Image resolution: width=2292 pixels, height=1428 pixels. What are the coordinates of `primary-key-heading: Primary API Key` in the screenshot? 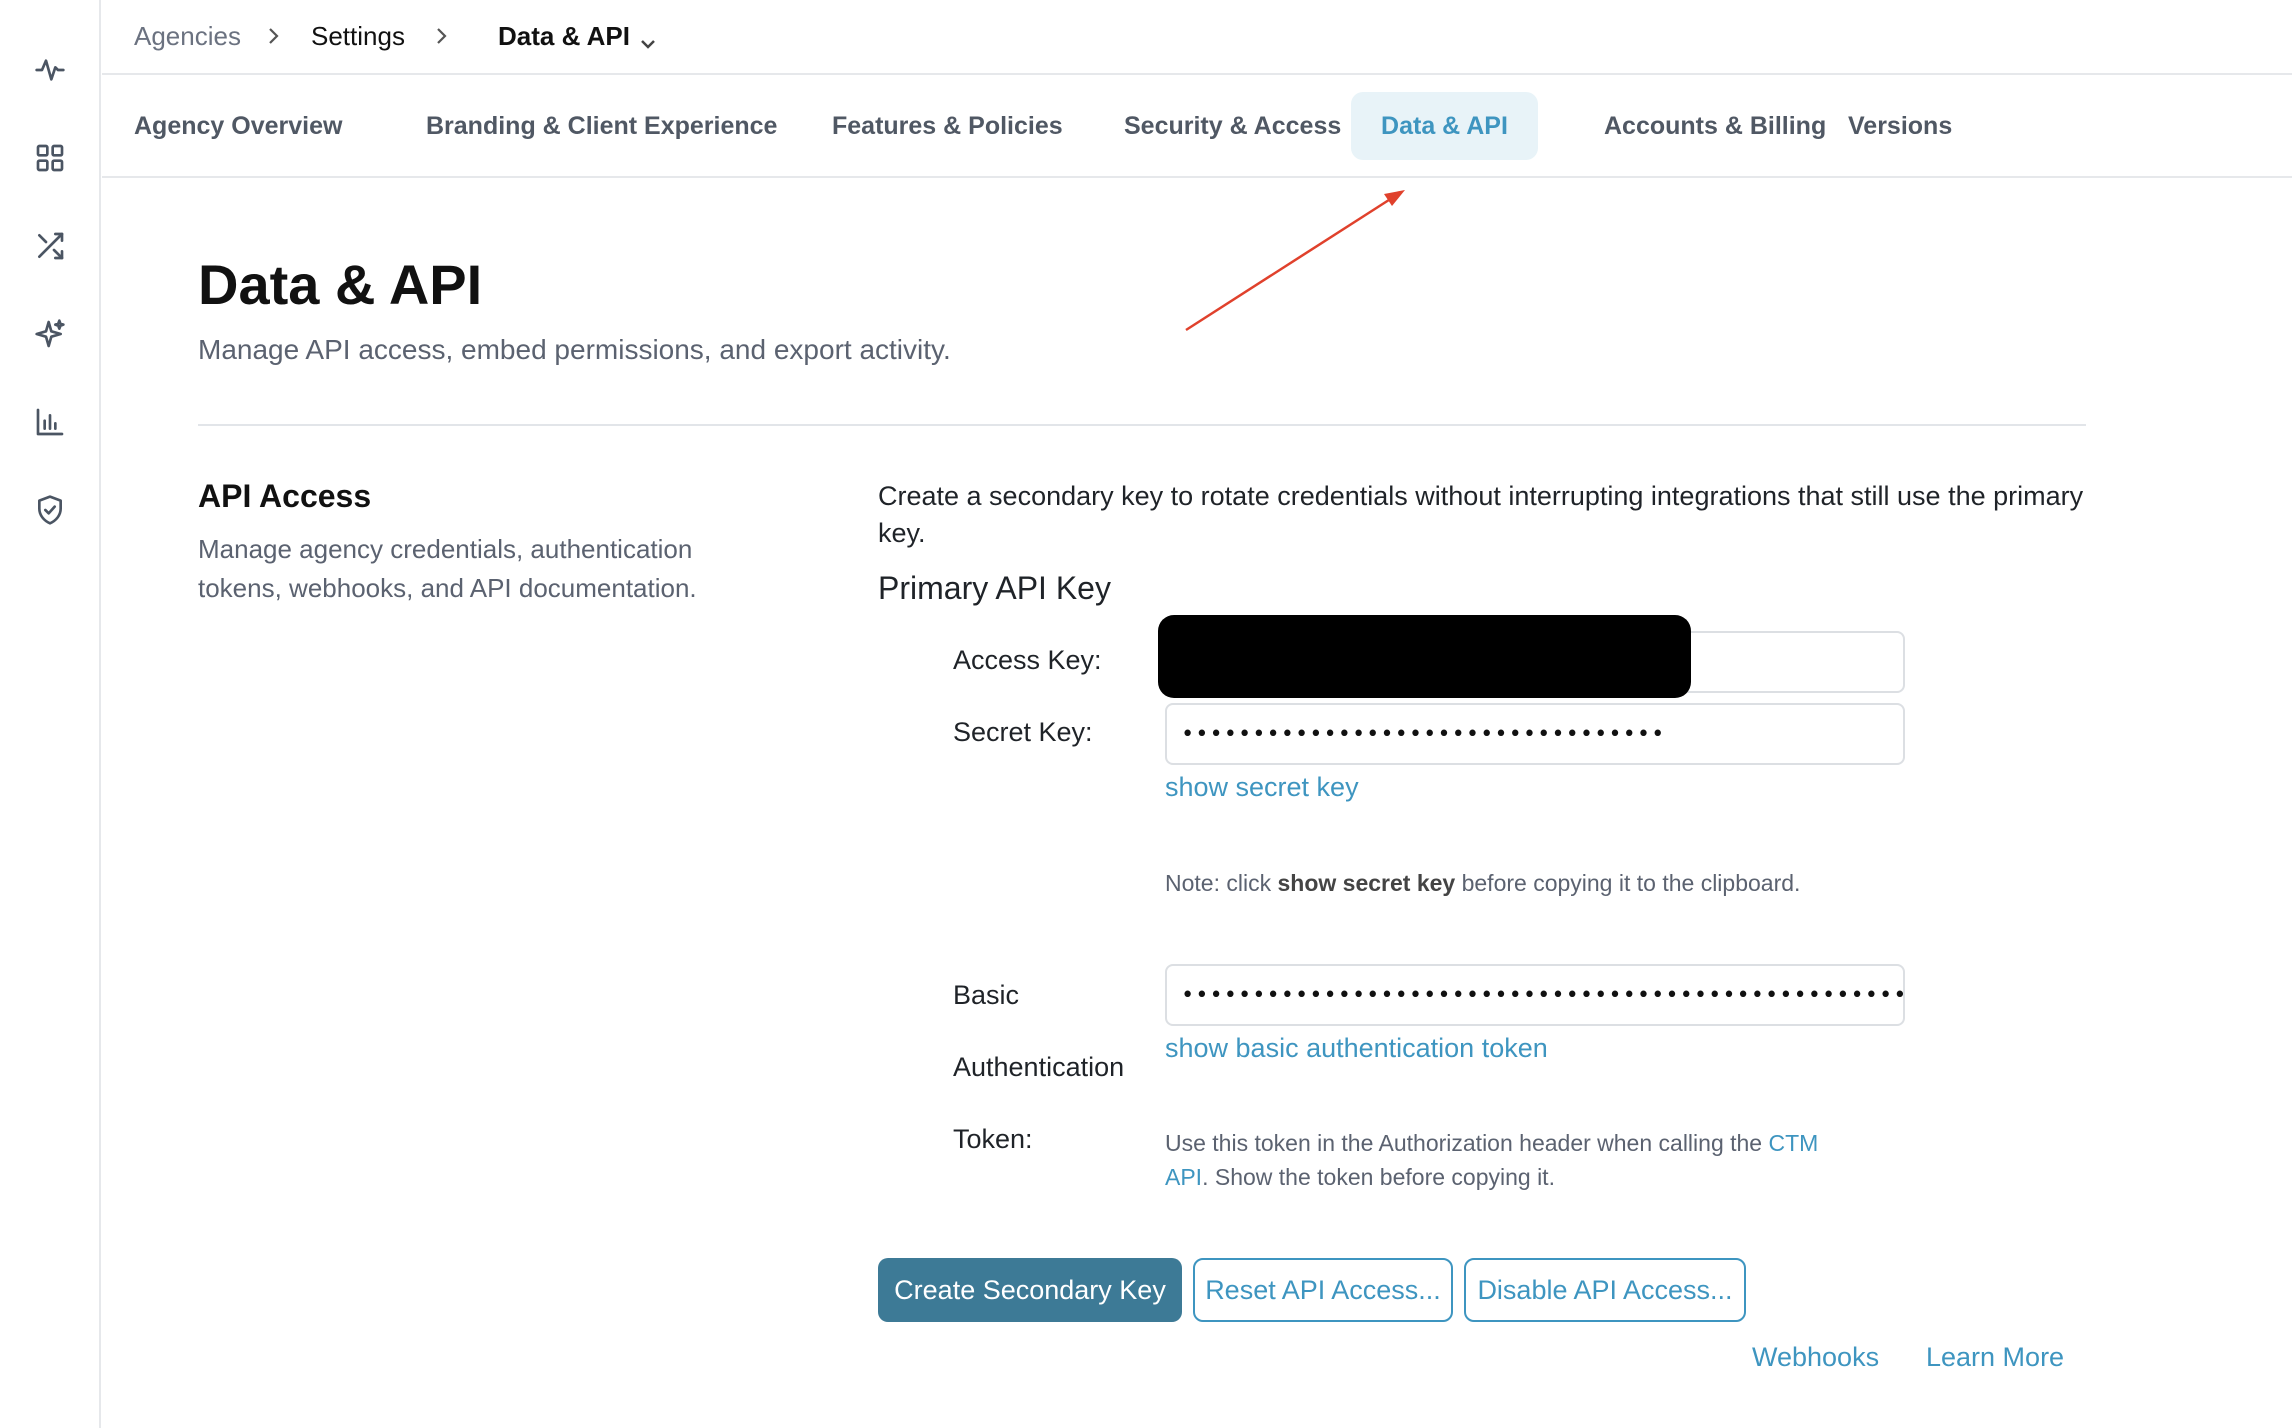 It's located at (994, 588).